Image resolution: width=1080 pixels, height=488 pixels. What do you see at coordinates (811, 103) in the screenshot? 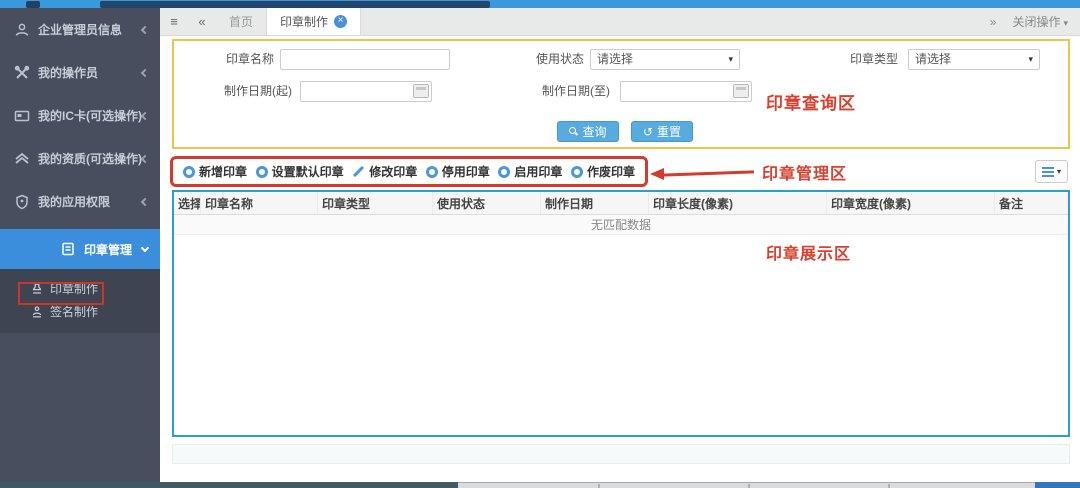
I see `query-region-annotation: 印章查询区` at bounding box center [811, 103].